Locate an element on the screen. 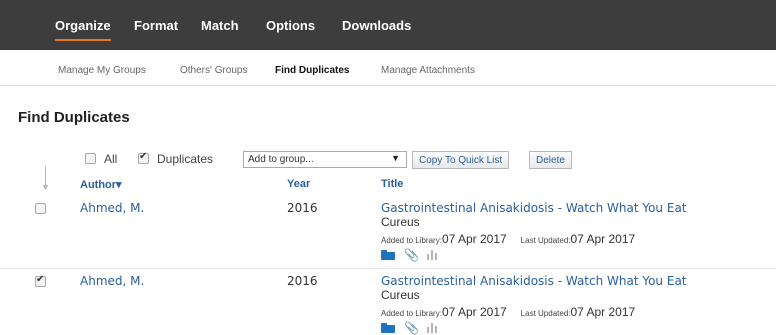 This screenshot has width=776, height=335. copy-to-quick-list-button: Copy To Quick List is located at coordinates (461, 160).